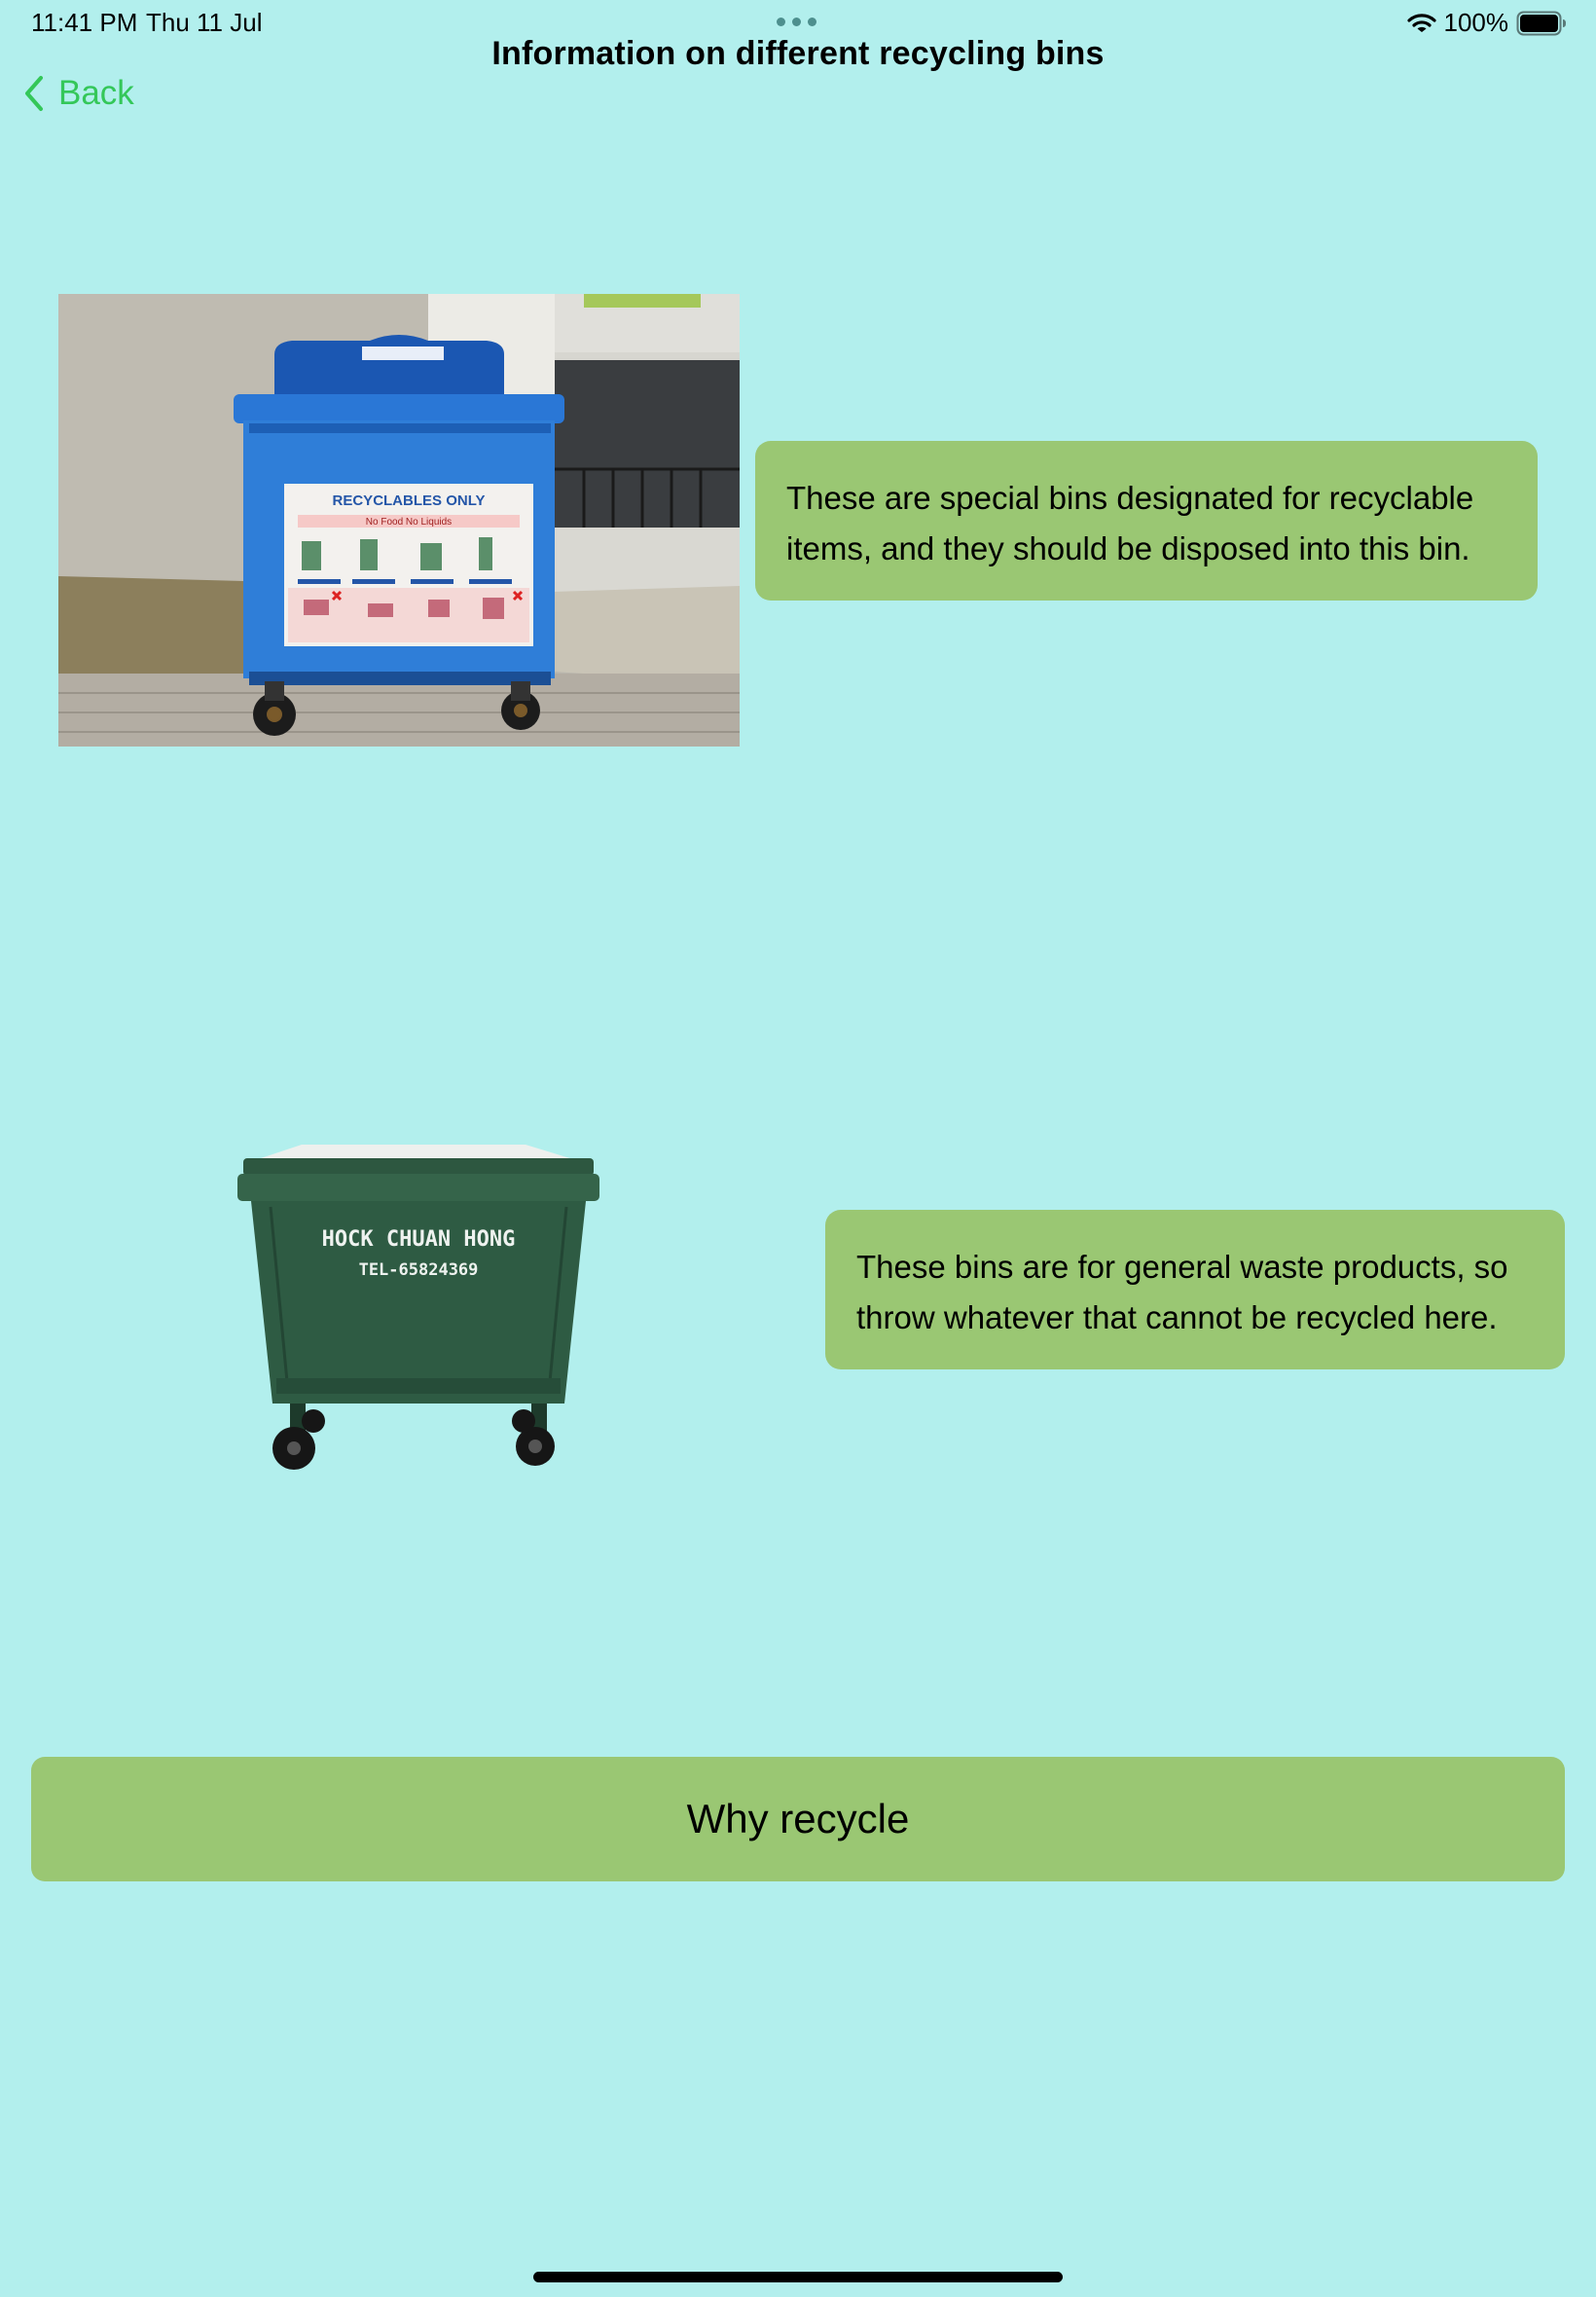 This screenshot has height=2297, width=1596. Describe the element at coordinates (419, 1270) in the screenshot. I see `svg-text: TEL-65824369` at that location.